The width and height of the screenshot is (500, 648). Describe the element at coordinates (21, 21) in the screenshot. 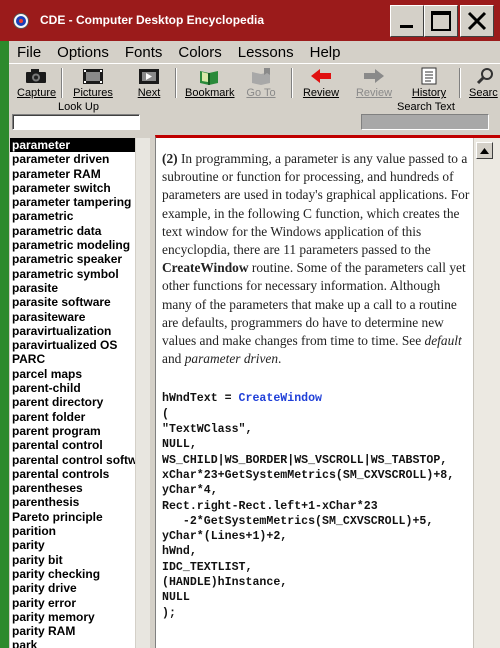

I see `app-icon` at that location.